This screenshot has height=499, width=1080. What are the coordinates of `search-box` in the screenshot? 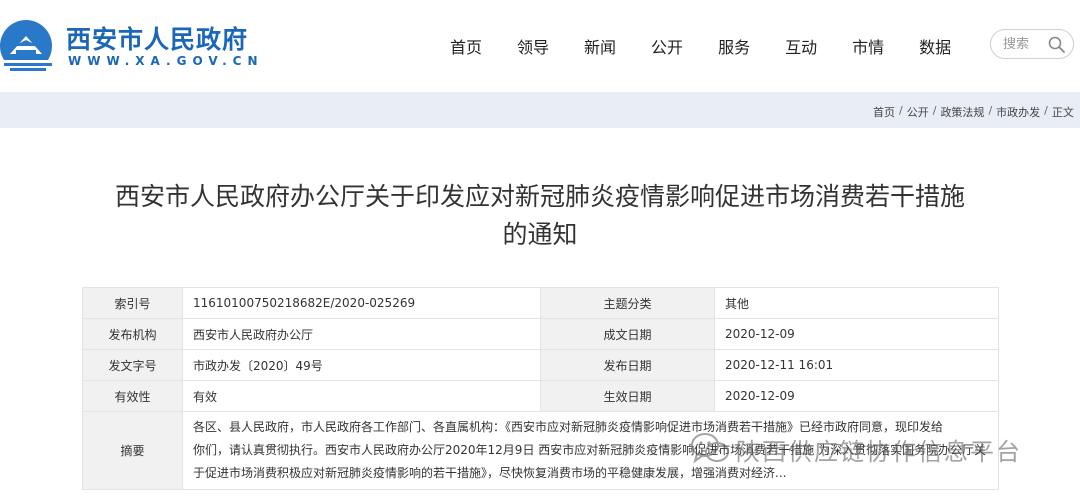 It's located at (1032, 44).